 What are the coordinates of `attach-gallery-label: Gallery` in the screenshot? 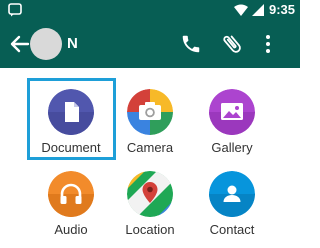 It's located at (232, 147).